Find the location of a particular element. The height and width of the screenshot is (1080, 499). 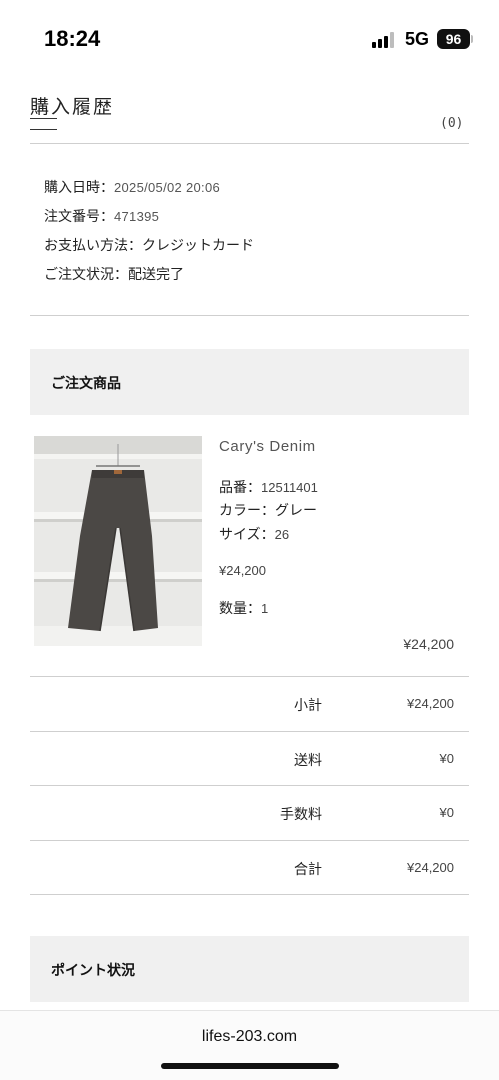

cellular-signal-icon is located at coordinates (385, 40).